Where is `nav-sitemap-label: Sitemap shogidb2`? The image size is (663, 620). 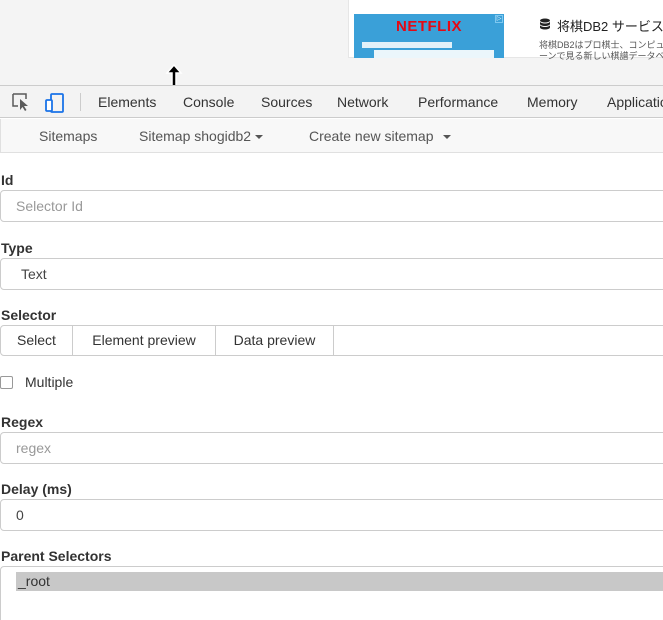 nav-sitemap-label: Sitemap shogidb2 is located at coordinates (195, 136).